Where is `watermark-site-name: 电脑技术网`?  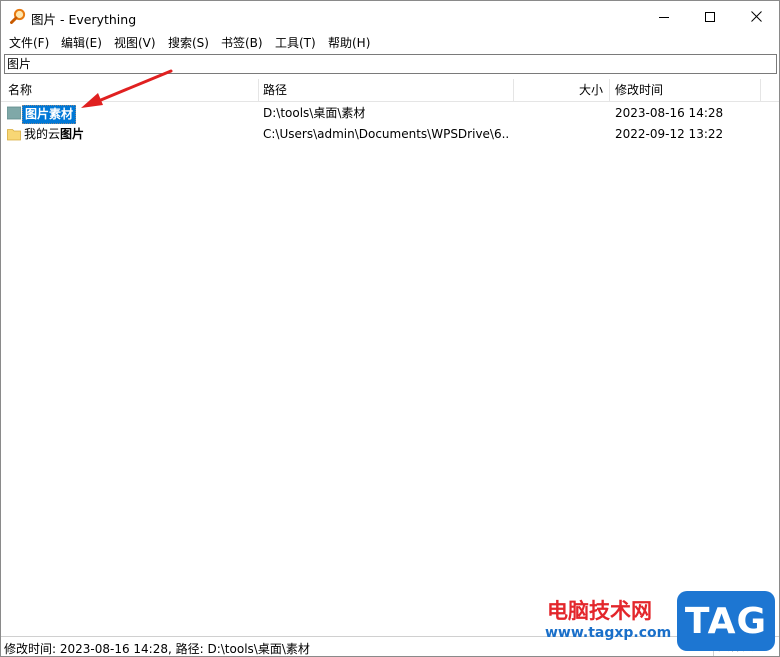
watermark-site-name: 电脑技术网 is located at coordinates (599, 611).